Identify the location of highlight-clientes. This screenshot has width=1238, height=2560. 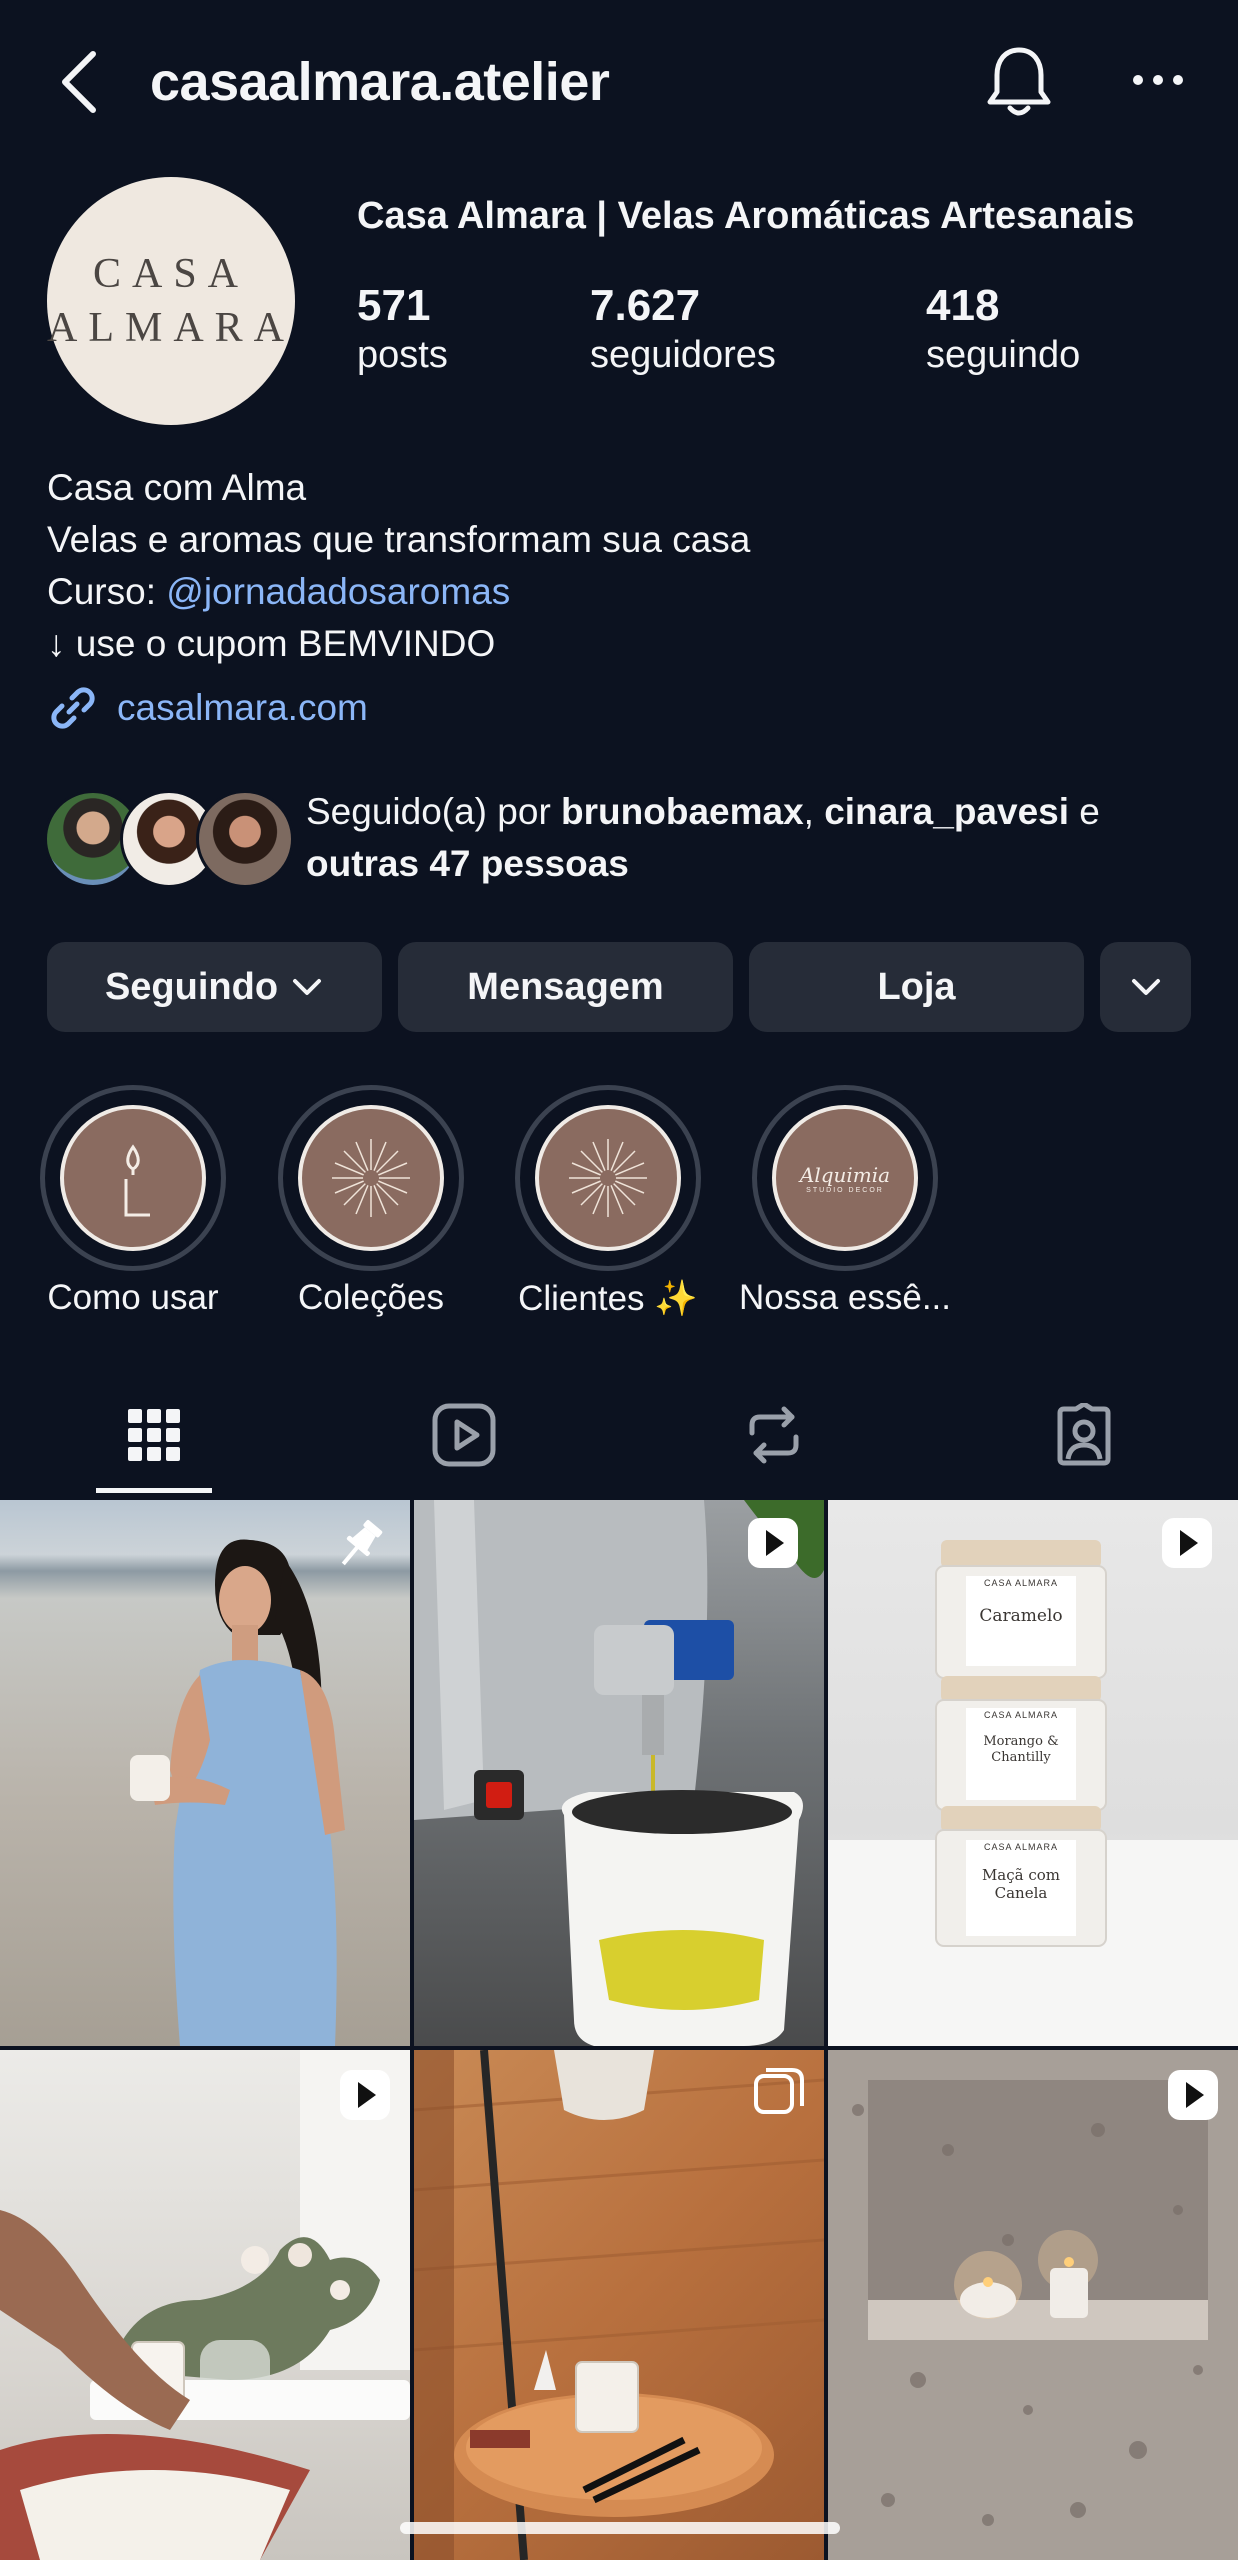
(608, 1178).